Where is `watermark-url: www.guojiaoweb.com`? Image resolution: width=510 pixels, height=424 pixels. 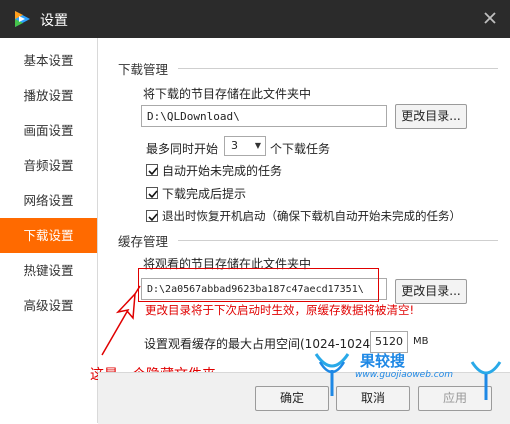 watermark-url: www.guojiaoweb.com is located at coordinates (404, 375).